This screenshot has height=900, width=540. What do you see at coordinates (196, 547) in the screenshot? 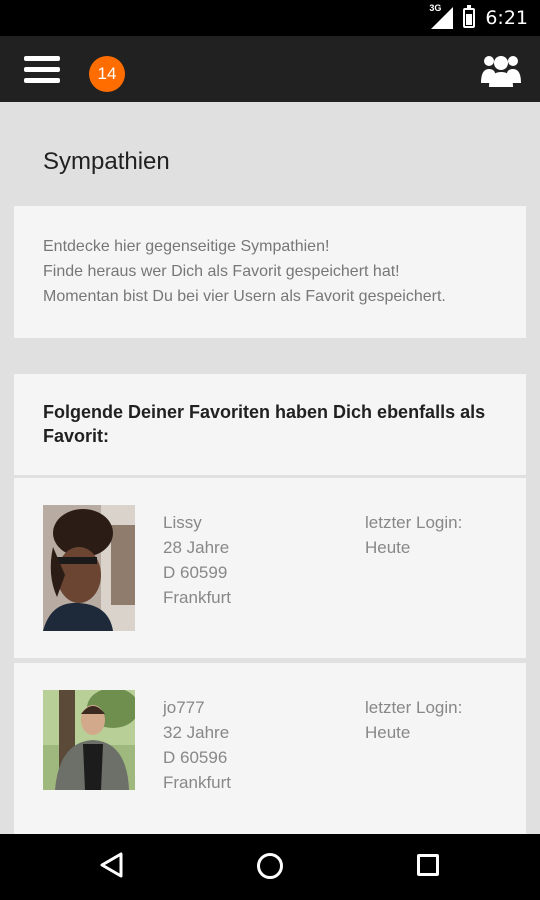
I see `user-age: 28 Jahre` at bounding box center [196, 547].